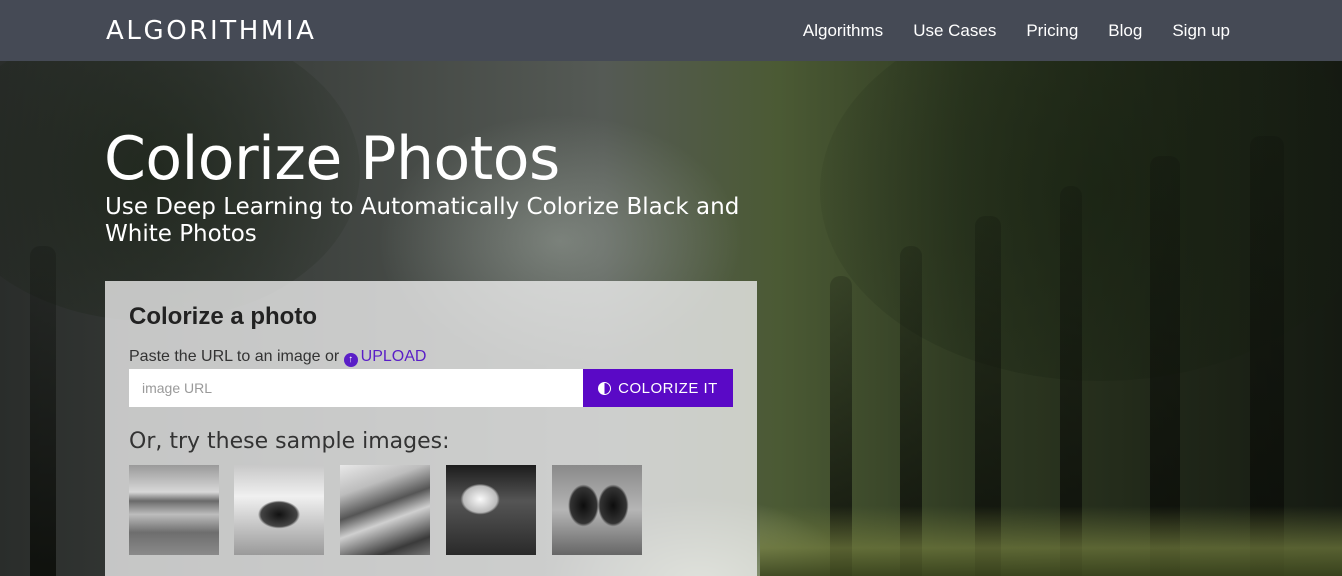 This screenshot has height=576, width=1342. Describe the element at coordinates (350, 360) in the screenshot. I see `upload-arrow-icon: ↑` at that location.